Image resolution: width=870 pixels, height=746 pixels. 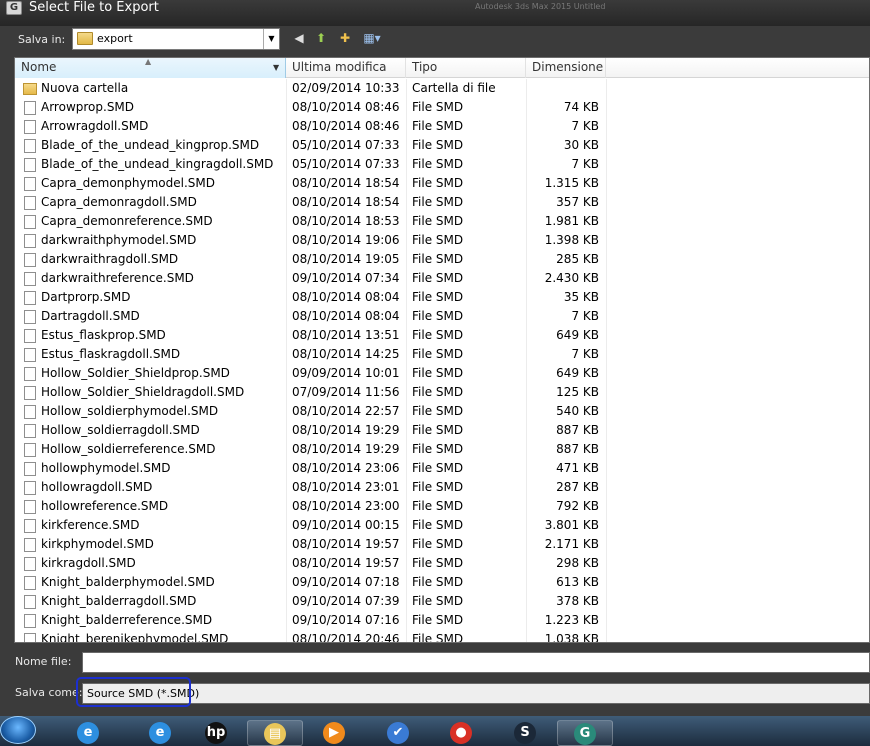 I want to click on file-name: kirkragdoll.SMD, so click(x=88, y=563).